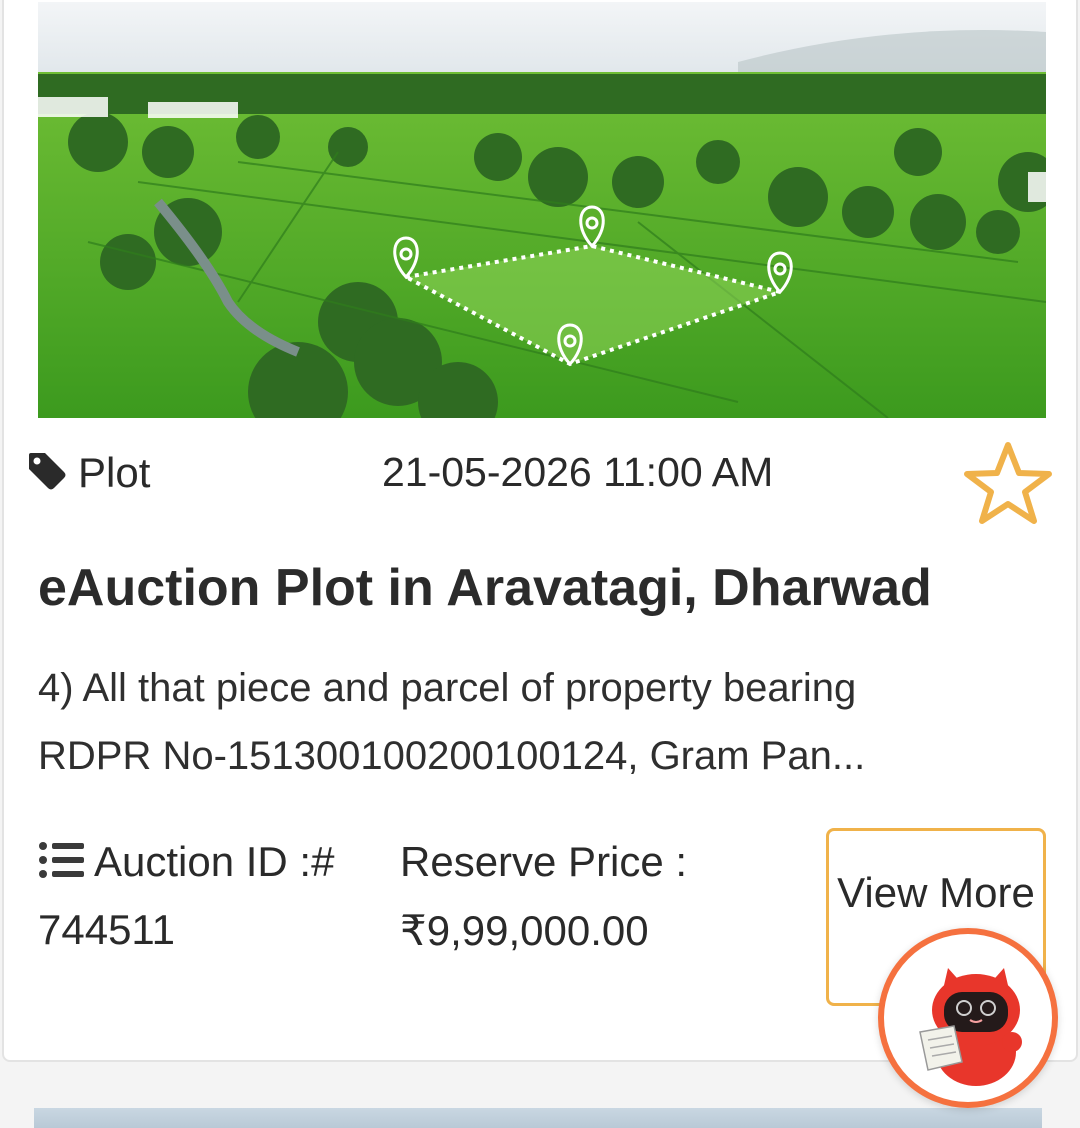  I want to click on auction-datetime: 21-05-2026 11:00 AM, so click(578, 472).